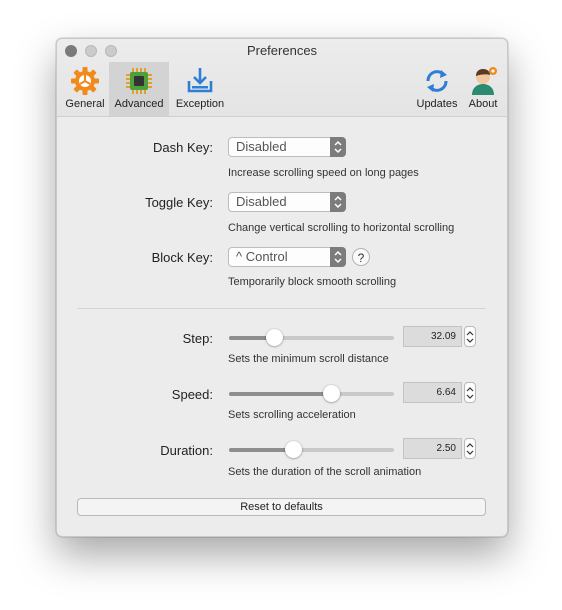  Describe the element at coordinates (483, 104) in the screenshot. I see `tab-about-label: About` at that location.